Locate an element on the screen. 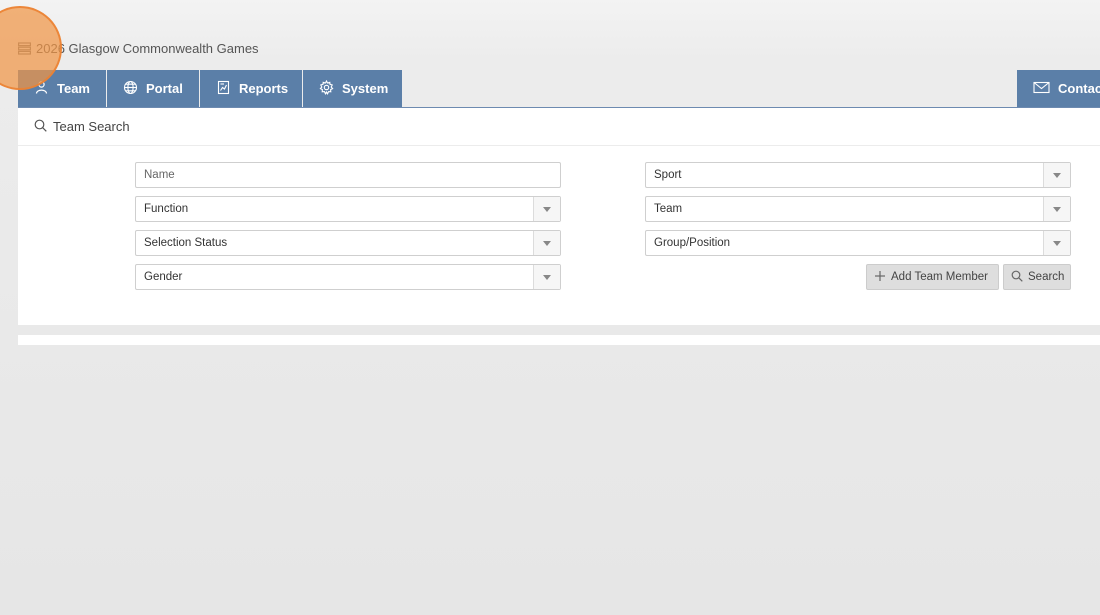 The height and width of the screenshot is (615, 1100). panel-title: Team Search is located at coordinates (91, 126).